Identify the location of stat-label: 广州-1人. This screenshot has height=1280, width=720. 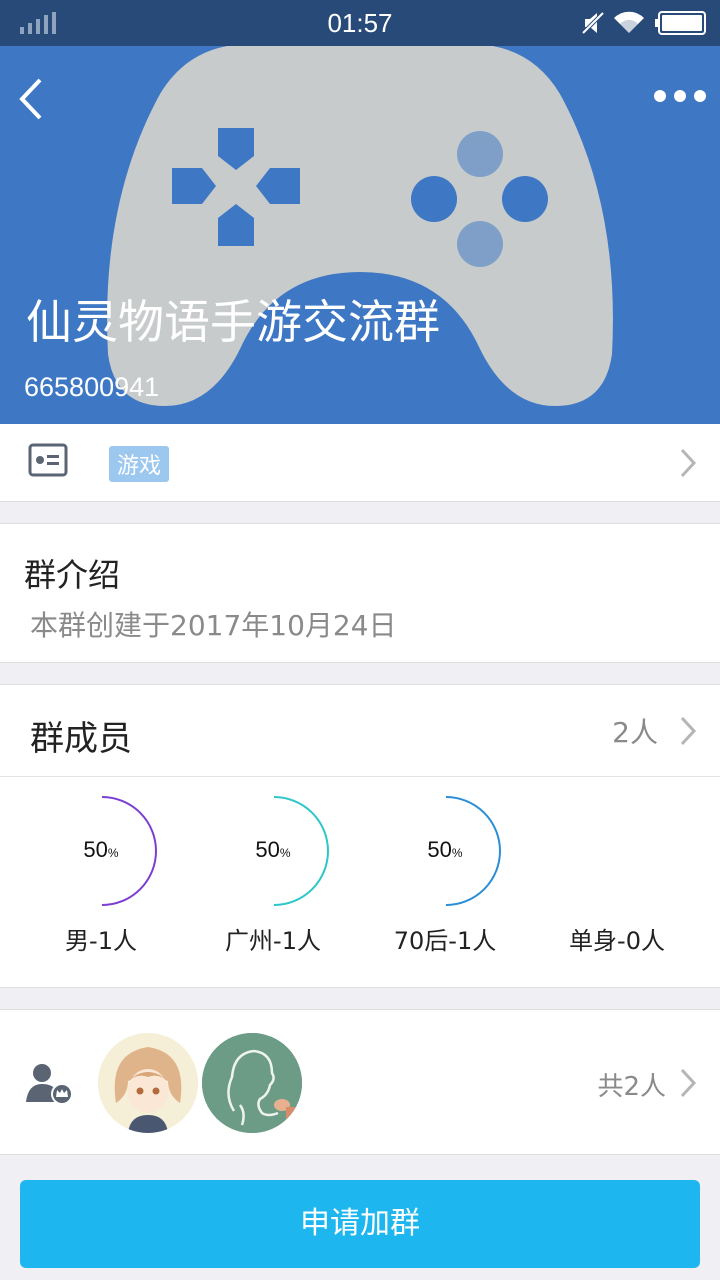
(273, 941).